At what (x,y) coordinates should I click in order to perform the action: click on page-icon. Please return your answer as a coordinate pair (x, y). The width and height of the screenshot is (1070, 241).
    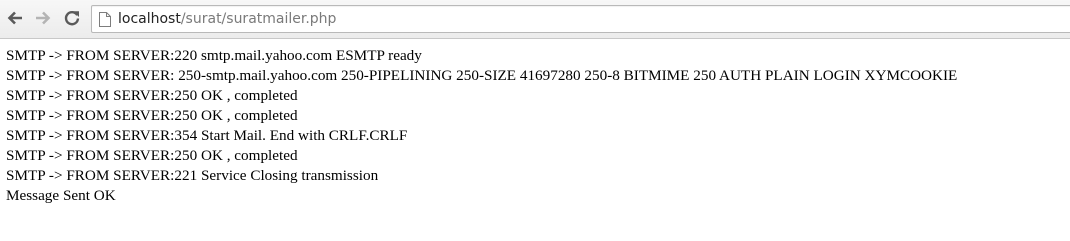
    Looking at the image, I should click on (105, 19).